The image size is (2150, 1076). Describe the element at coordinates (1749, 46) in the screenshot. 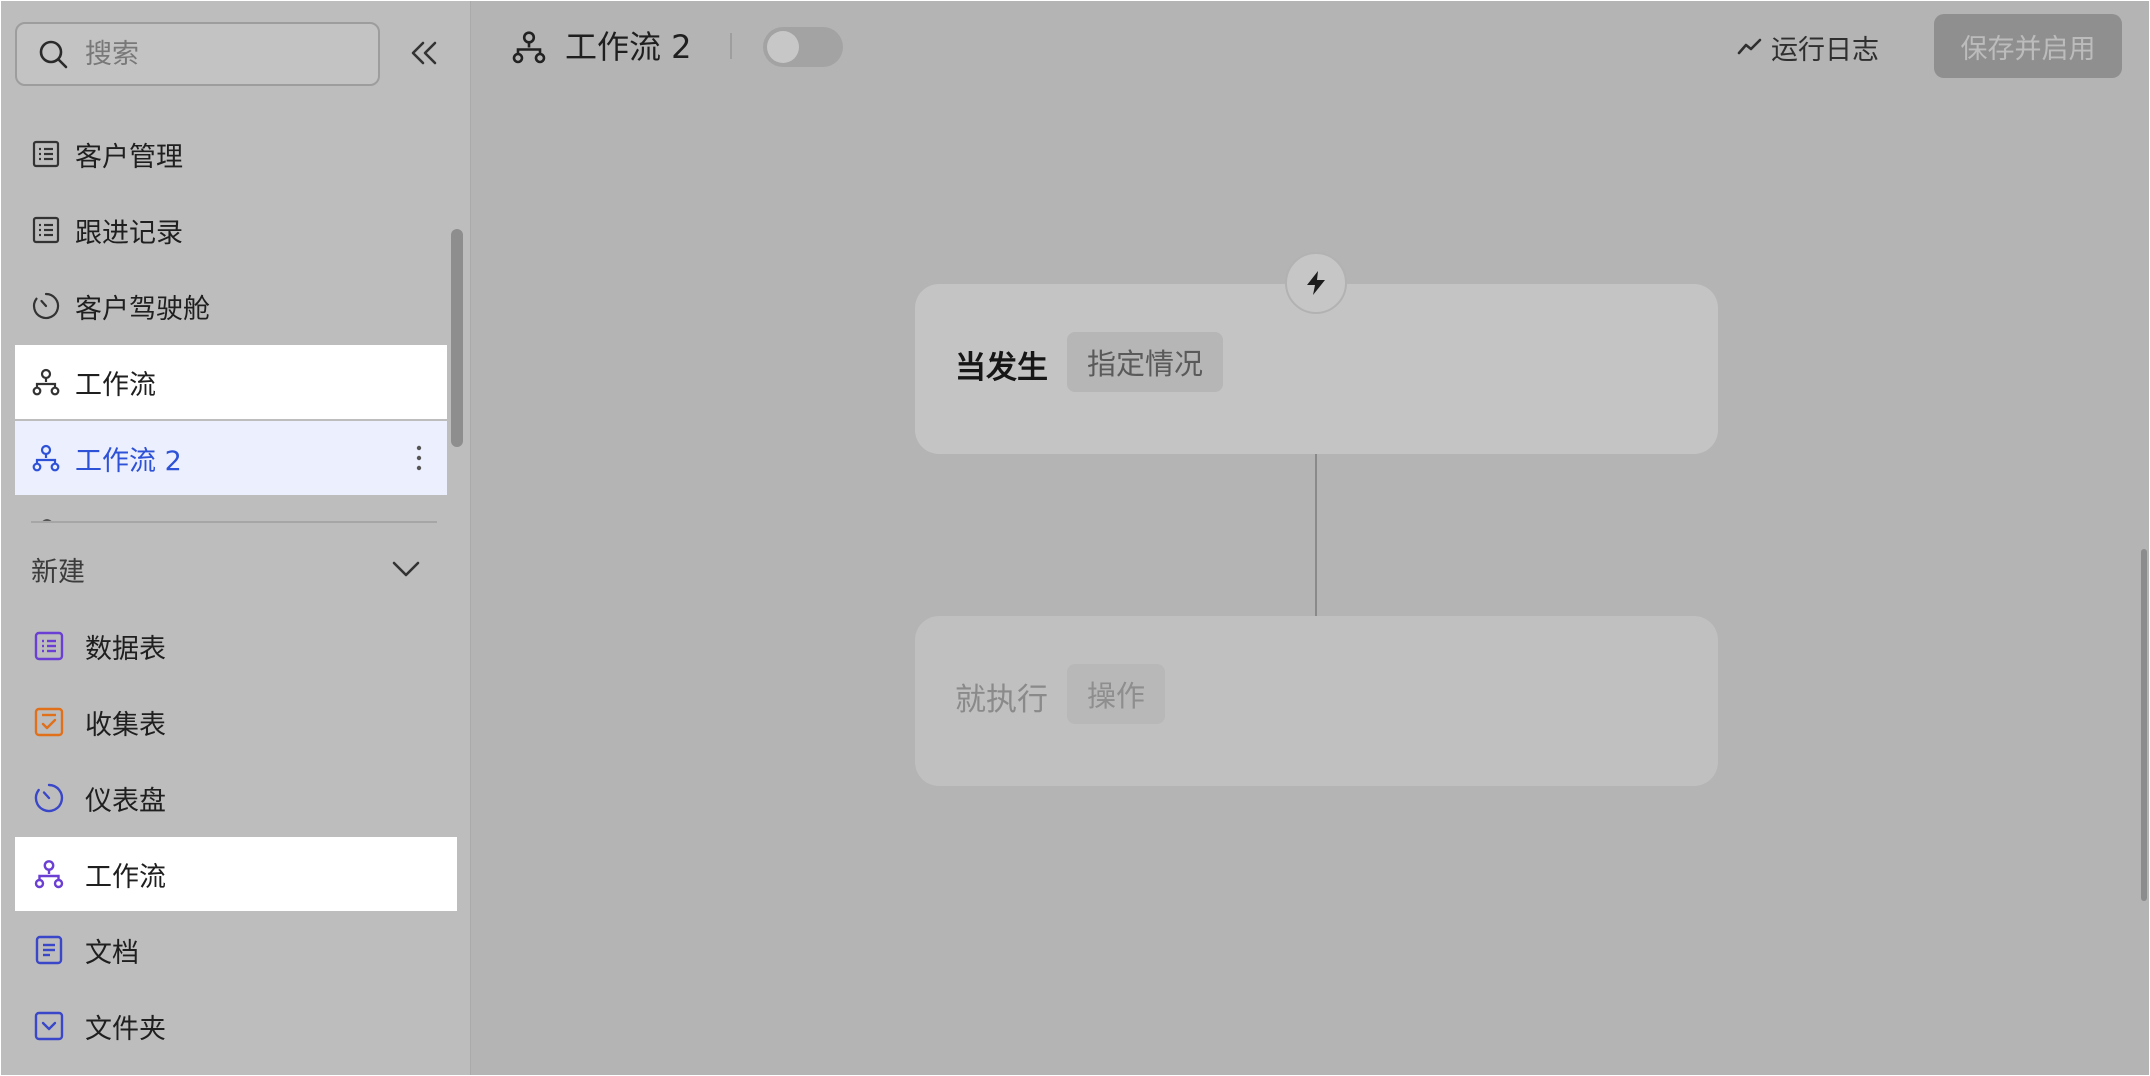

I see `trend-chart-icon` at that location.